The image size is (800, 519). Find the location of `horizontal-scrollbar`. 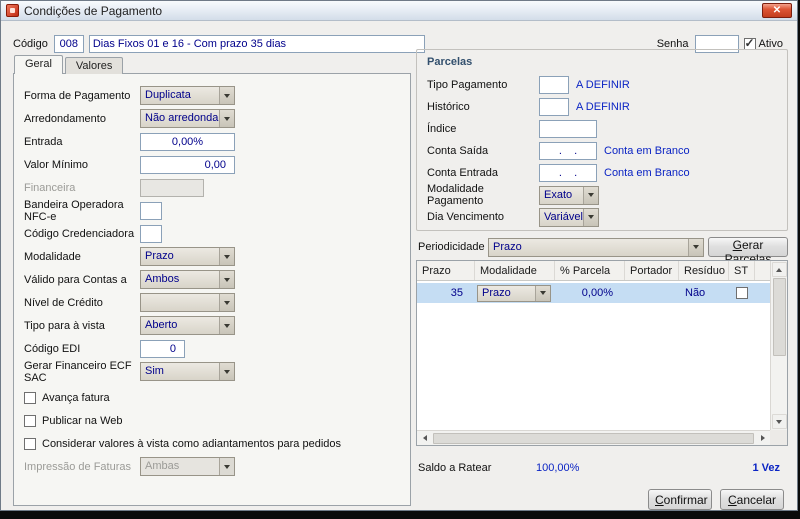

horizontal-scrollbar is located at coordinates (593, 437).